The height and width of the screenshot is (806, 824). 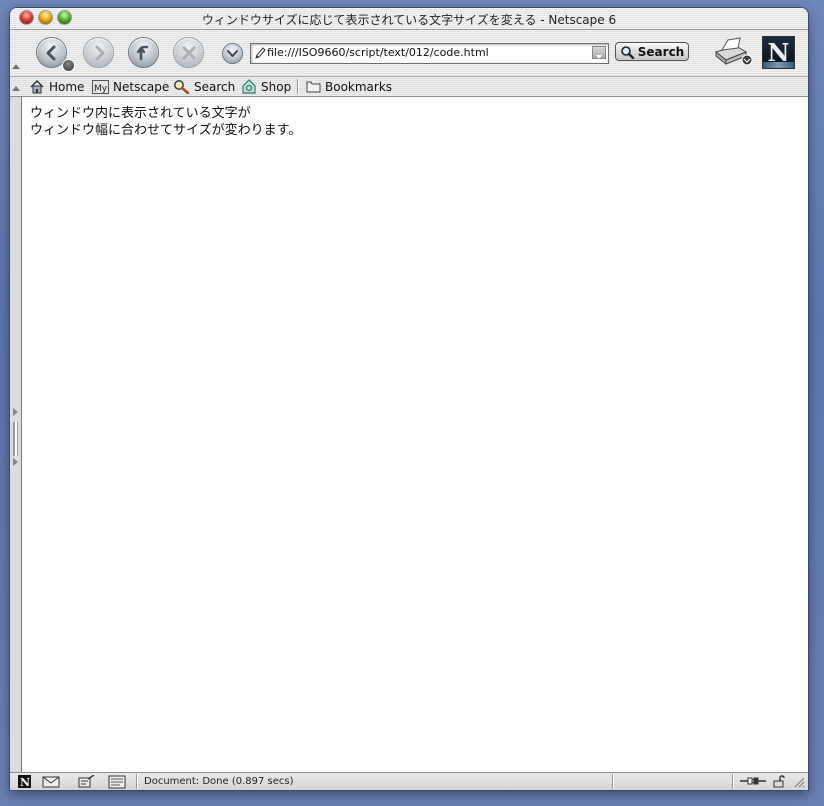 What do you see at coordinates (16, 88) in the screenshot?
I see `personal-toolbar-collapse-icon` at bounding box center [16, 88].